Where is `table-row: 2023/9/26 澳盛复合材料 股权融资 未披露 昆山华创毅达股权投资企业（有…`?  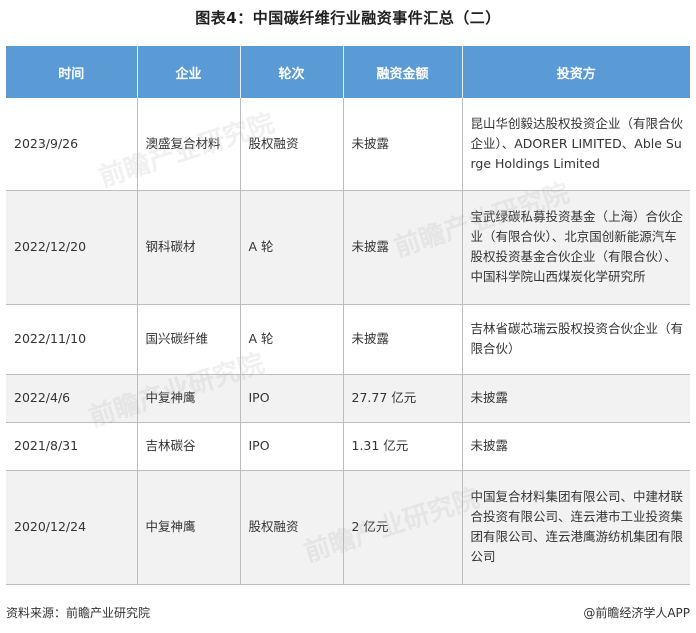
table-row: 2023/9/26 澳盛复合材料 股权融资 未披露 昆山华创毅达股权投资企业（有… is located at coordinates (348, 144).